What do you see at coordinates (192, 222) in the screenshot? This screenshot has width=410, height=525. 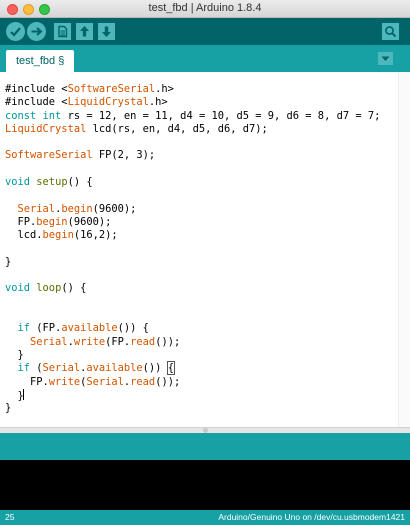 I see `code-line: FP.begin(9600);` at bounding box center [192, 222].